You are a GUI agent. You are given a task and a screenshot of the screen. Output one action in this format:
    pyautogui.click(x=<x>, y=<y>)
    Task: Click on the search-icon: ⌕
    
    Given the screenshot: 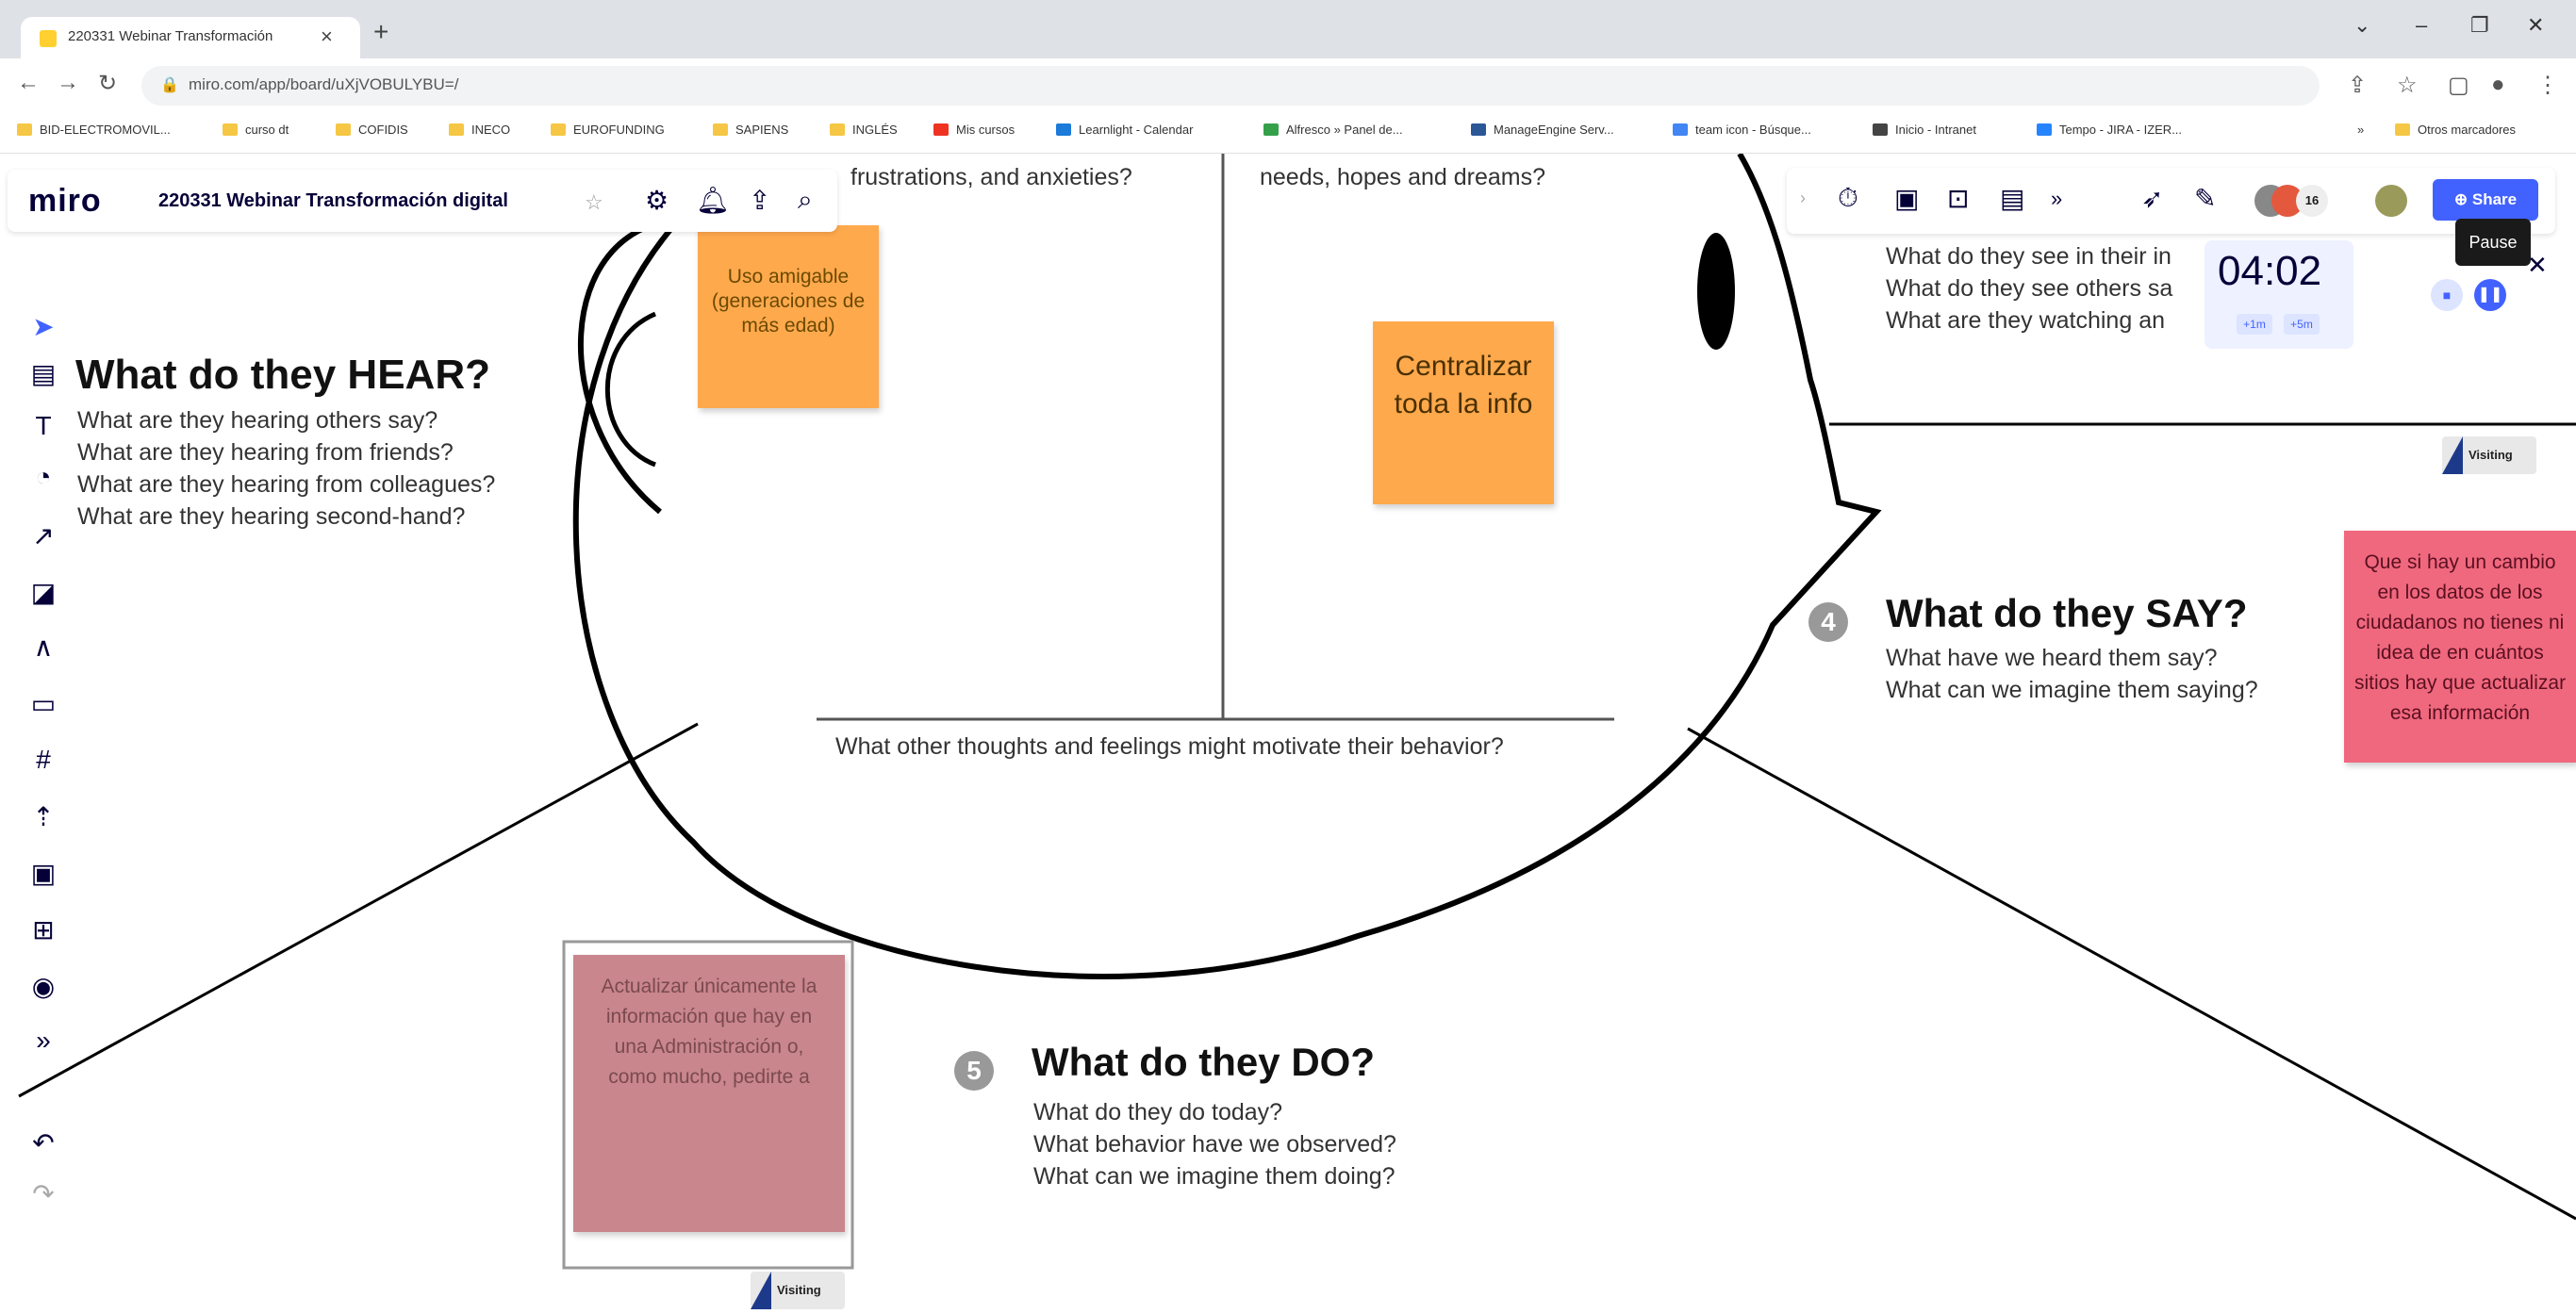 What is the action you would take?
    pyautogui.click(x=805, y=200)
    